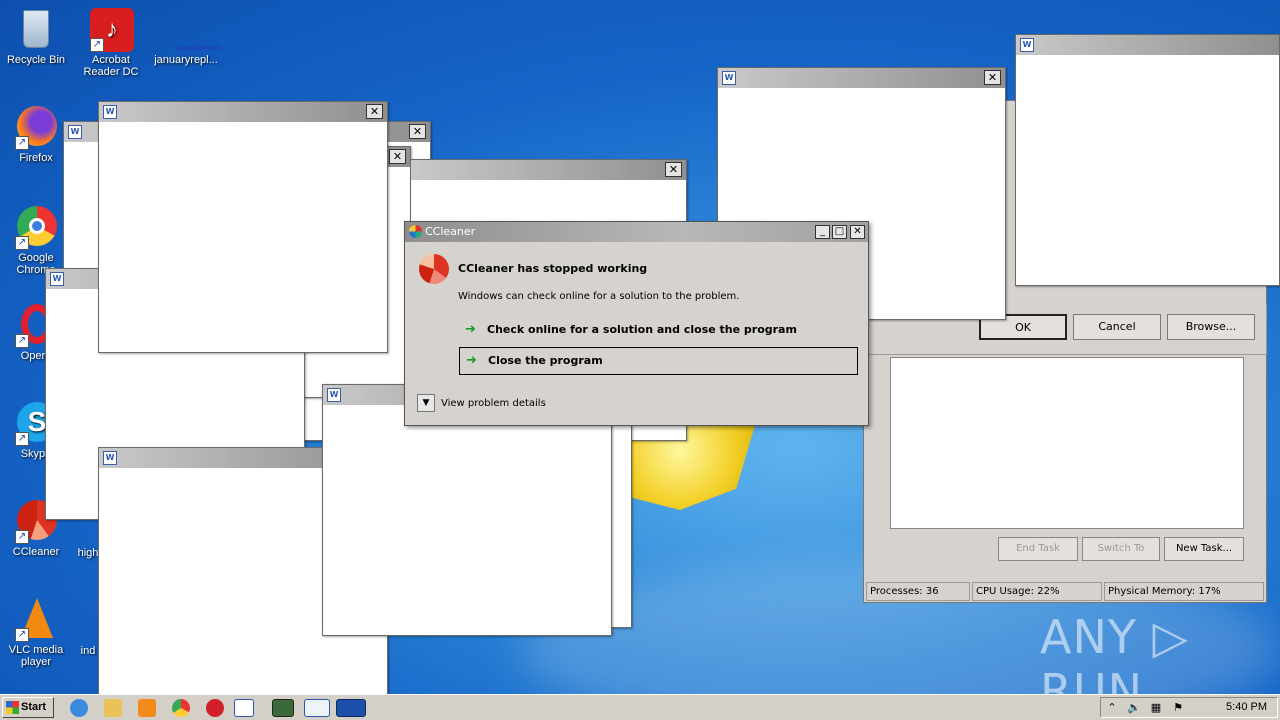 The width and height of the screenshot is (1280, 720). I want to click on vlc-icon: ↗, so click(36, 619).